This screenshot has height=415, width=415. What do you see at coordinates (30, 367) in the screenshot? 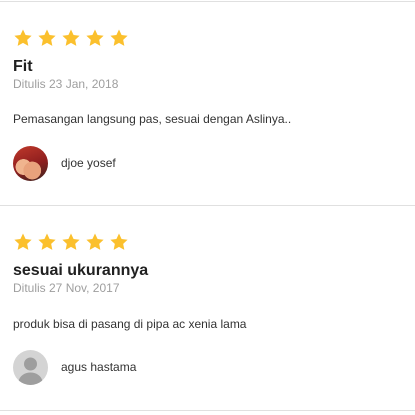
I see `default-user-icon` at bounding box center [30, 367].